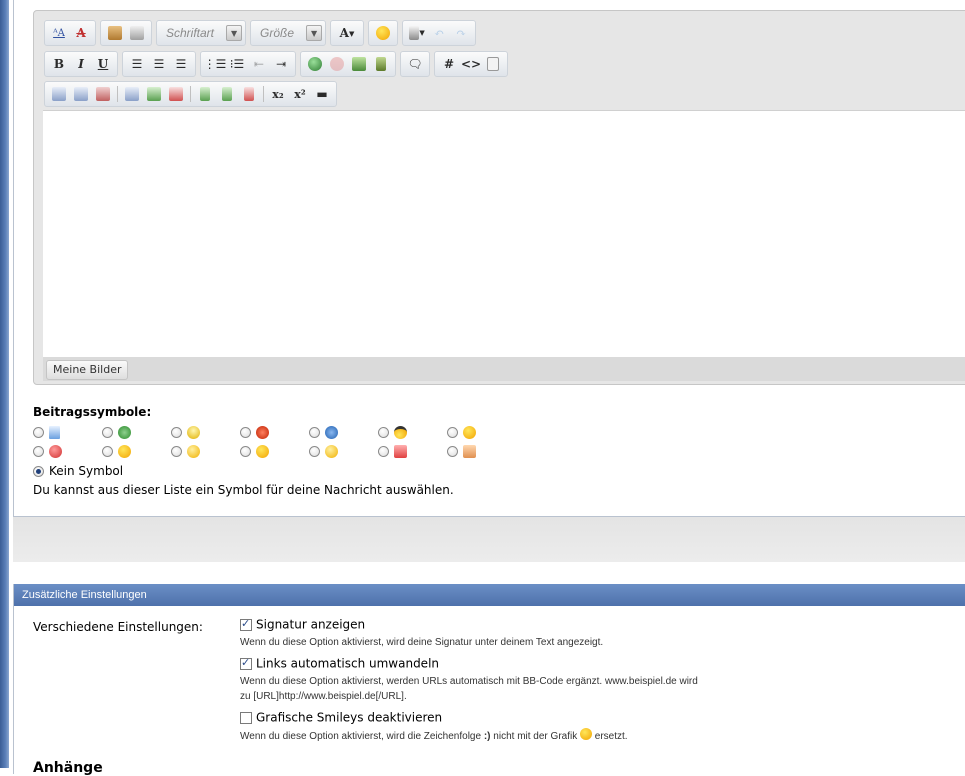 The height and width of the screenshot is (776, 965). What do you see at coordinates (86, 471) in the screenshot?
I see `no-symbol-label: Kein Symbol` at bounding box center [86, 471].